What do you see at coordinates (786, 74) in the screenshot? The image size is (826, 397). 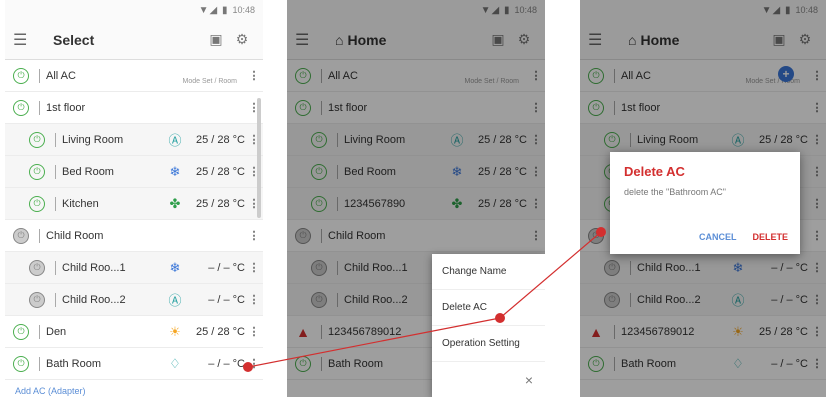 I see `add-ac-badge-icon: +` at bounding box center [786, 74].